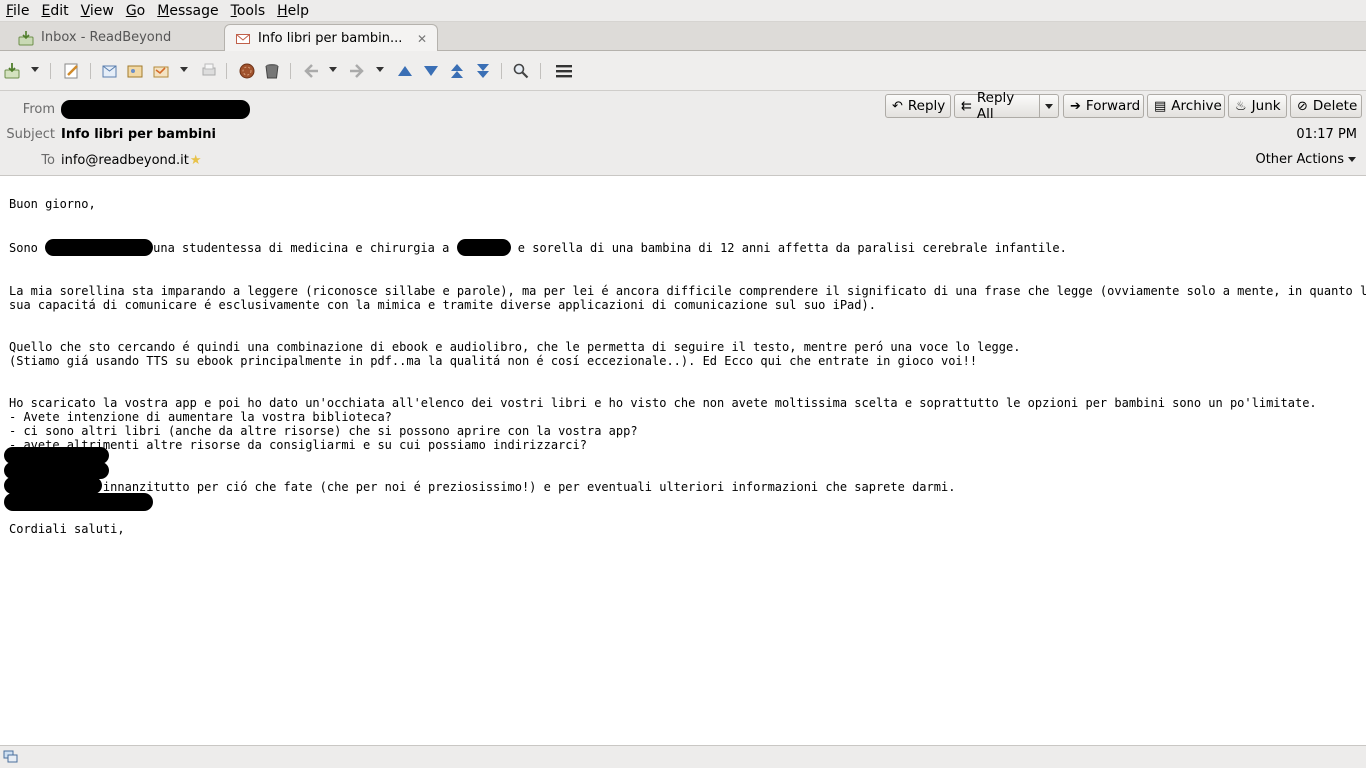 Image resolution: width=1366 pixels, height=769 pixels. Describe the element at coordinates (1186, 106) in the screenshot. I see `archive-button: ▤ Archive` at that location.